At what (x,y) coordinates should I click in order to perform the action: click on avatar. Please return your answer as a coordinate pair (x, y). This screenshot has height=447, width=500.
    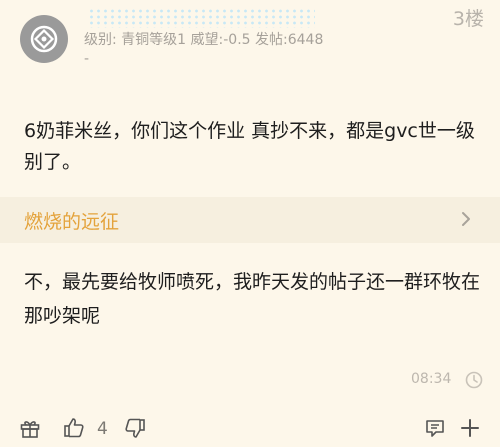
    Looking at the image, I should click on (44, 39).